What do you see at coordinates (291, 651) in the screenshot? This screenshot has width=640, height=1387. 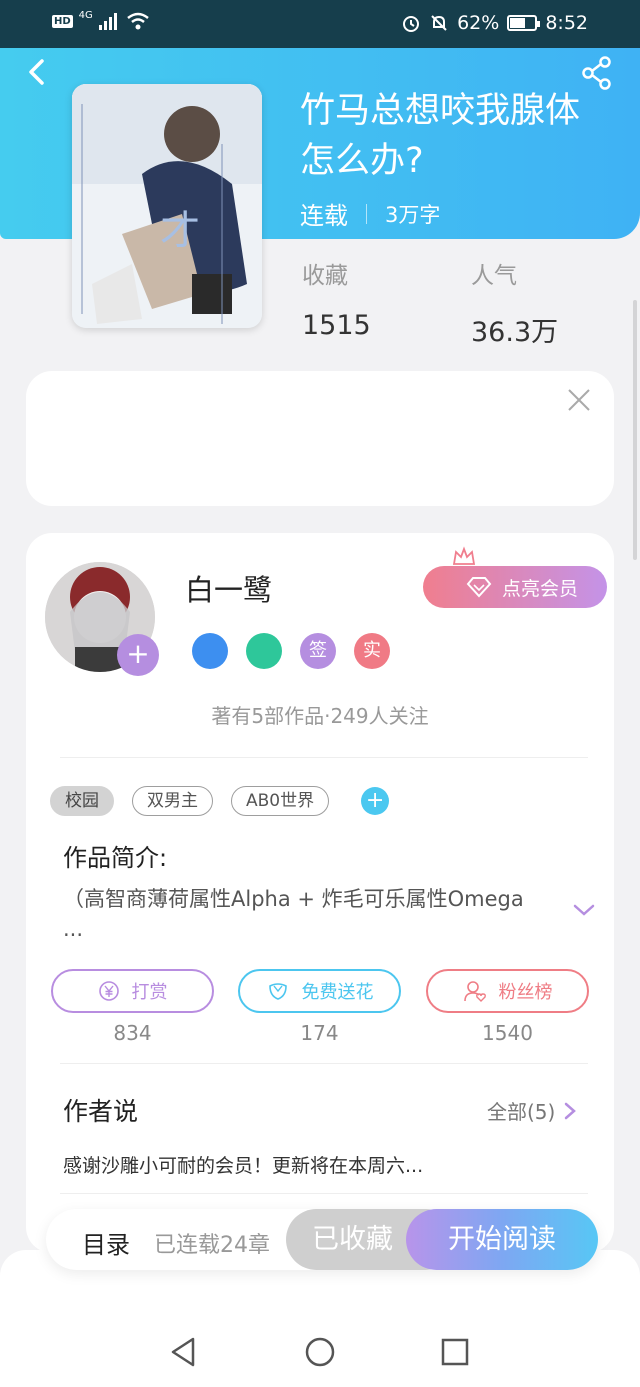 I see `author-badges: 签 实` at bounding box center [291, 651].